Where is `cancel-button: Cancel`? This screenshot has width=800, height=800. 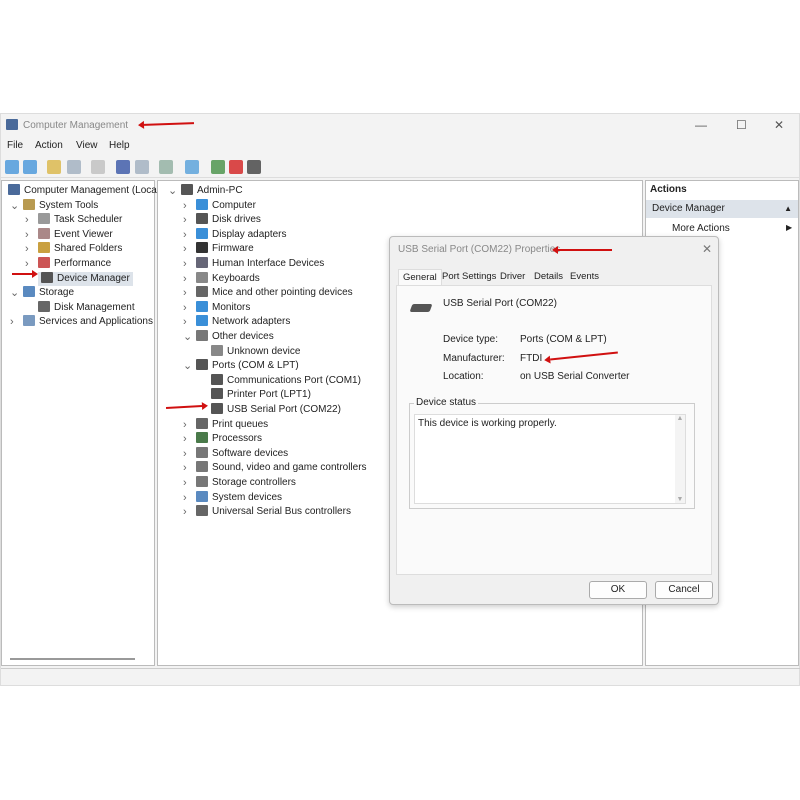 cancel-button: Cancel is located at coordinates (684, 590).